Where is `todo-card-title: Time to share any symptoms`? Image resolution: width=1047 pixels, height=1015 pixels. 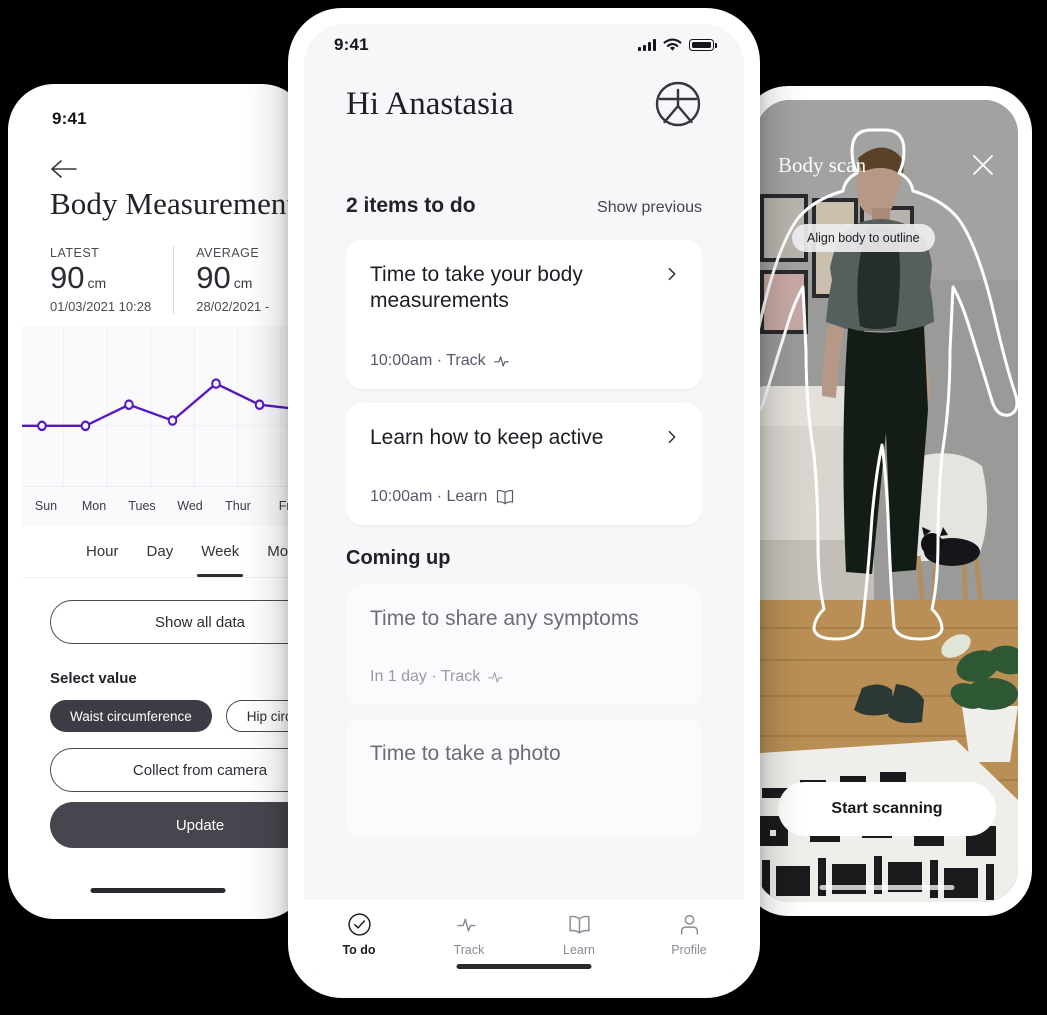
todo-card-title: Time to share any symptoms is located at coordinates (504, 619).